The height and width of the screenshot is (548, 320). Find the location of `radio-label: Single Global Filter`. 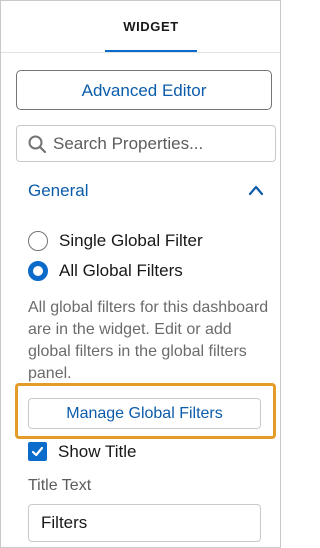

radio-label: Single Global Filter is located at coordinates (131, 240).